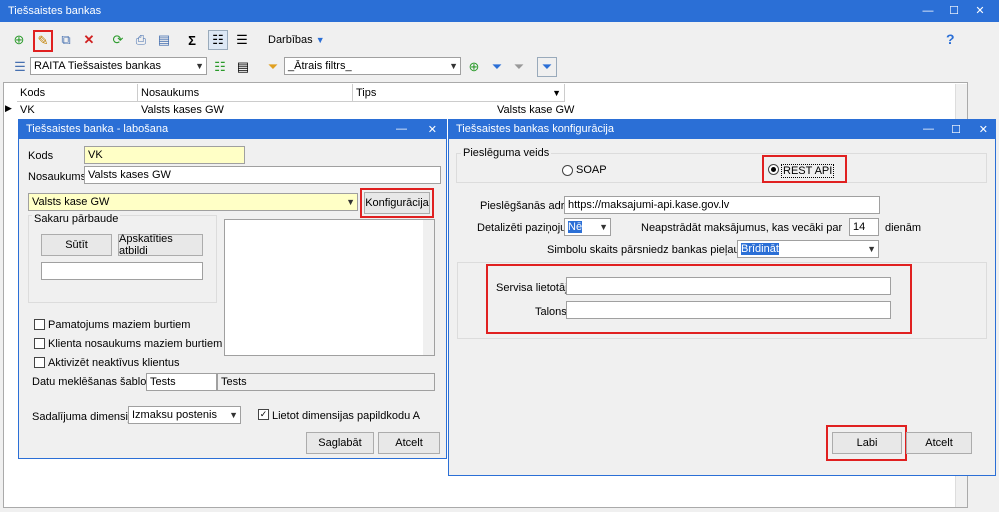 This screenshot has height=512, width=999. I want to click on print-icon: ⎙, so click(141, 40).